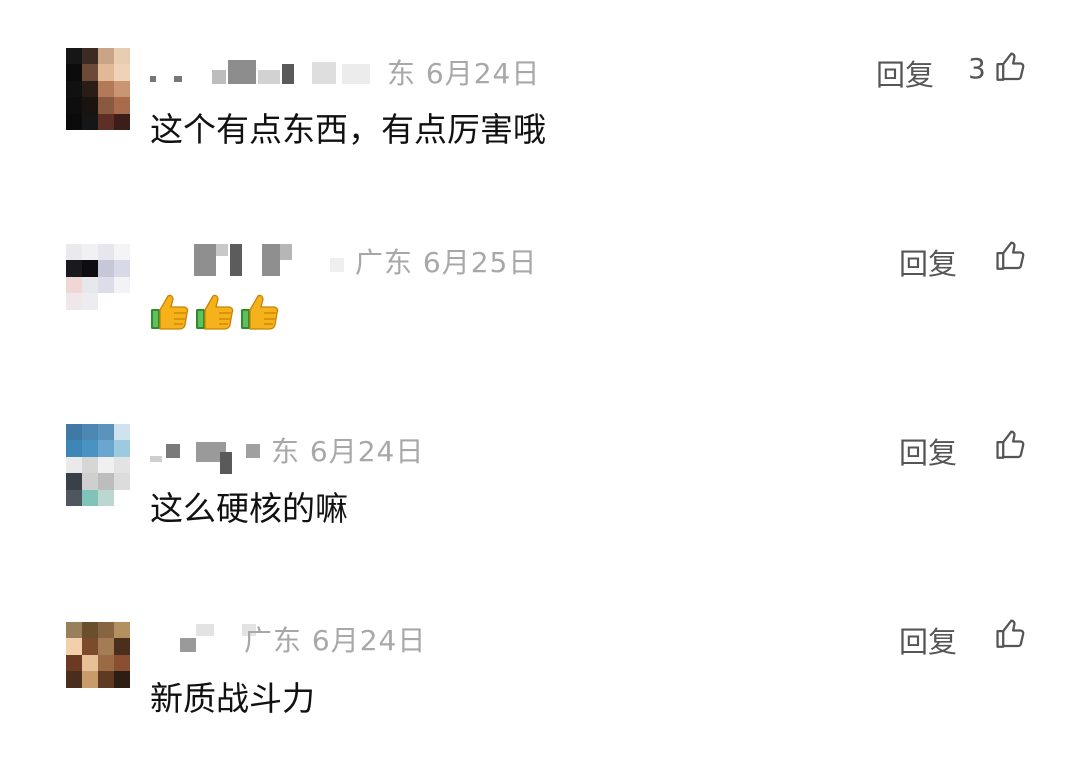  Describe the element at coordinates (249, 508) in the screenshot. I see `comment-text: 这么硬核的嘛` at that location.